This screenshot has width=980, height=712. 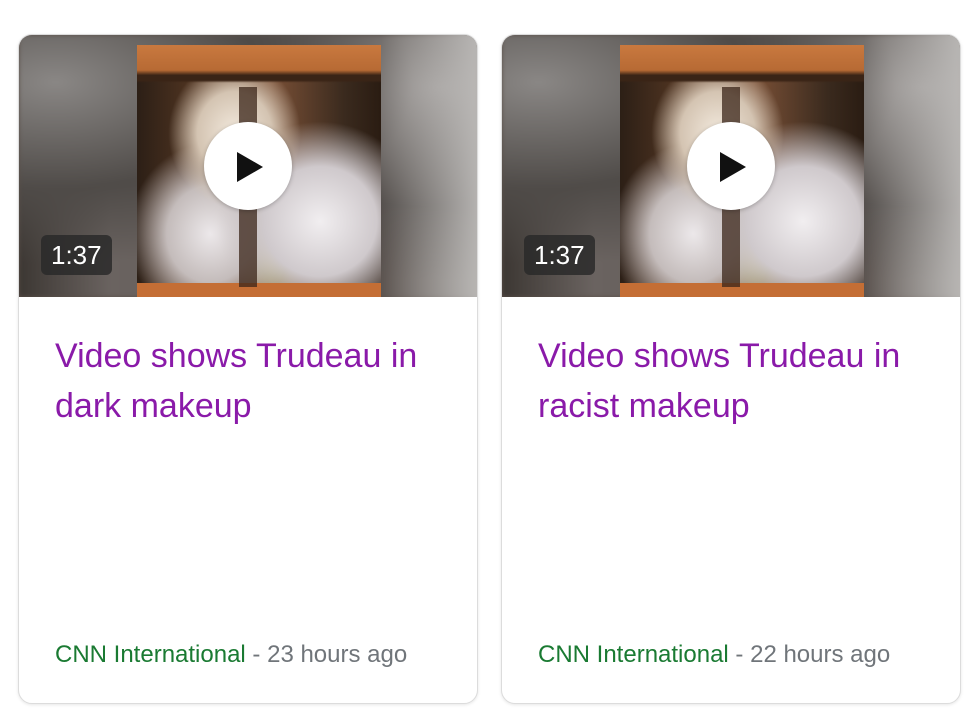 What do you see at coordinates (337, 654) in the screenshot?
I see `time-ago: 23 hours ago` at bounding box center [337, 654].